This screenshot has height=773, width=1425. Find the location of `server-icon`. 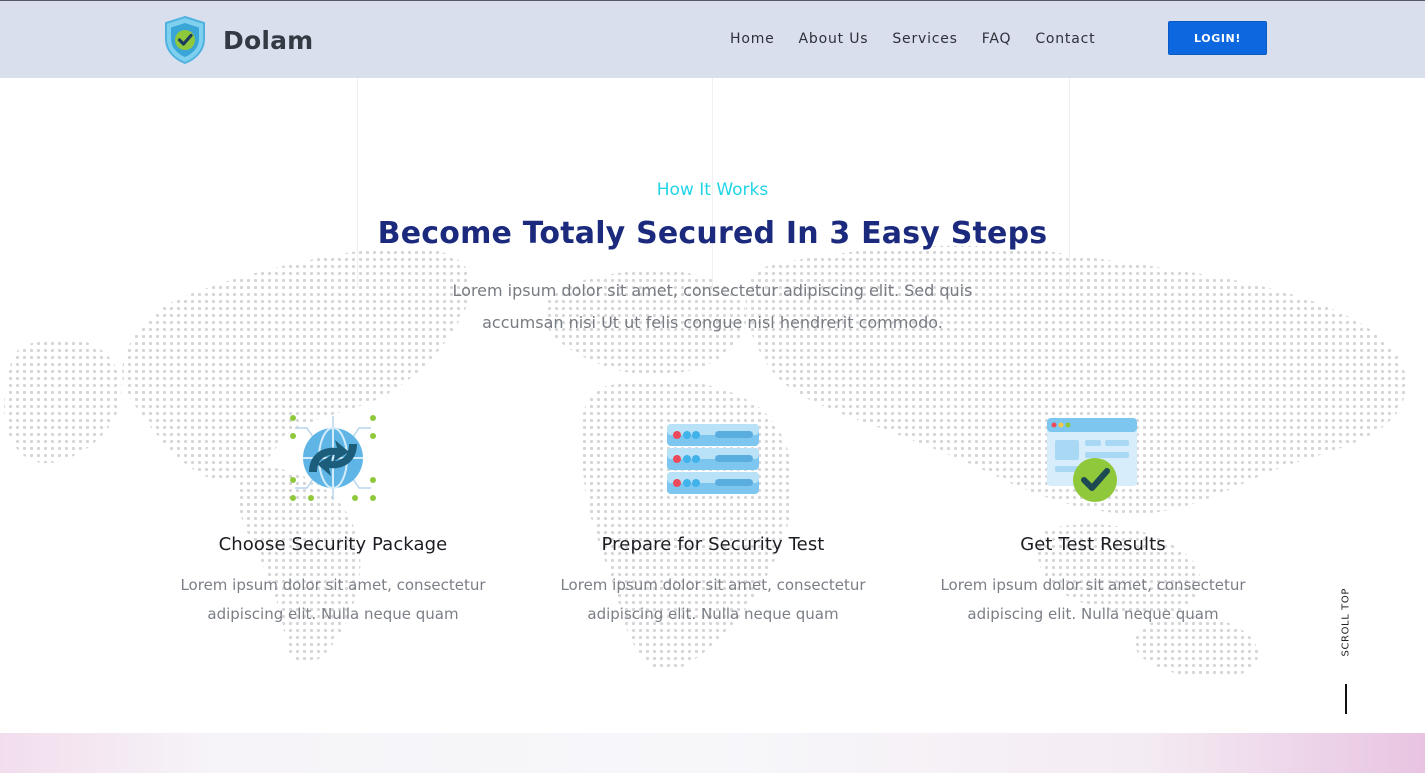

server-icon is located at coordinates (713, 459).